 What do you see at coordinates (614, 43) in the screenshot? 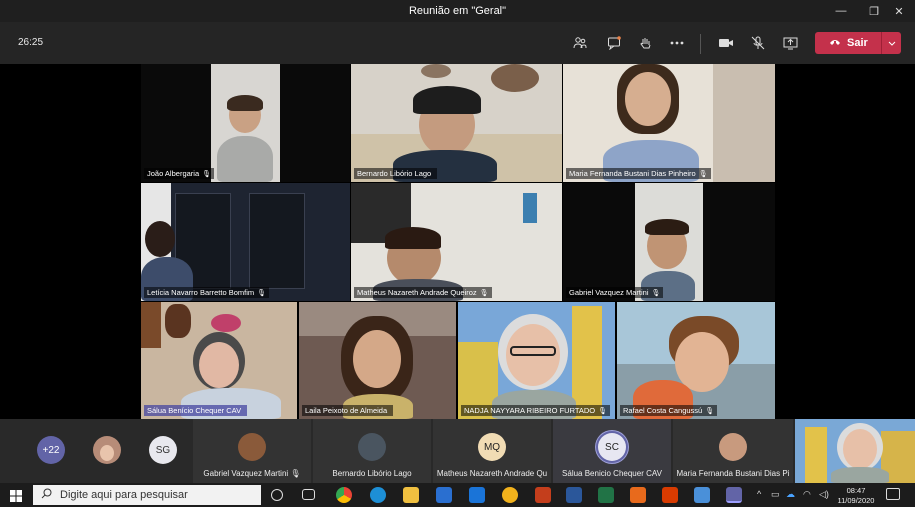
I see `chat-icon` at bounding box center [614, 43].